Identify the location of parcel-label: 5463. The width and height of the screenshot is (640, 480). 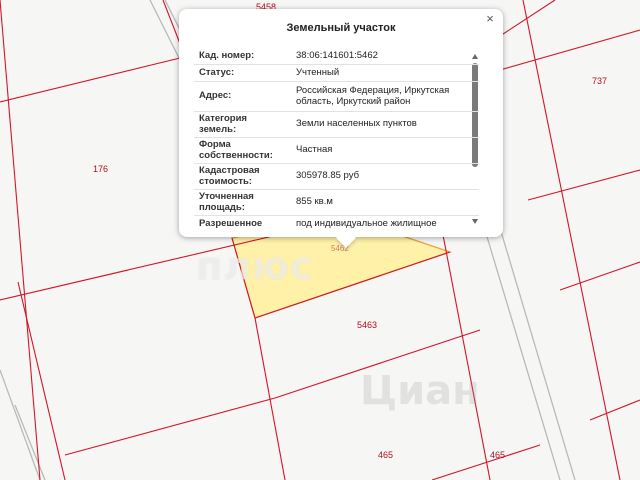
(367, 325).